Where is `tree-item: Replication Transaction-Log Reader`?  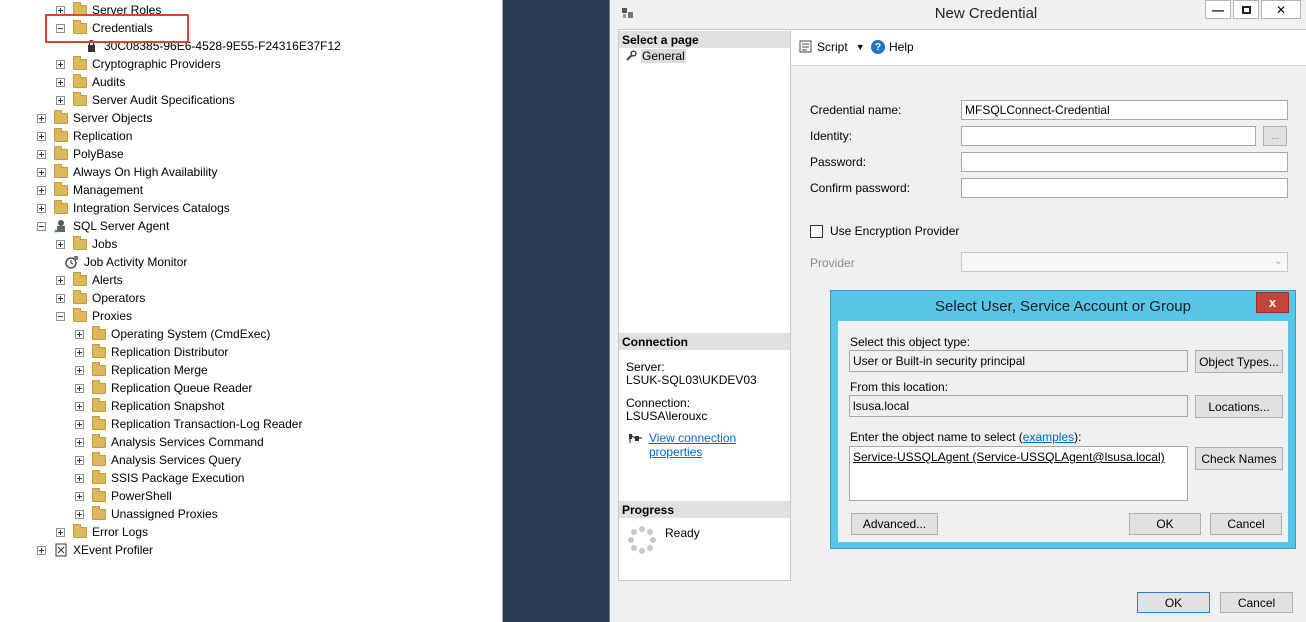
tree-item: Replication Transaction-Log Reader is located at coordinates (188, 424).